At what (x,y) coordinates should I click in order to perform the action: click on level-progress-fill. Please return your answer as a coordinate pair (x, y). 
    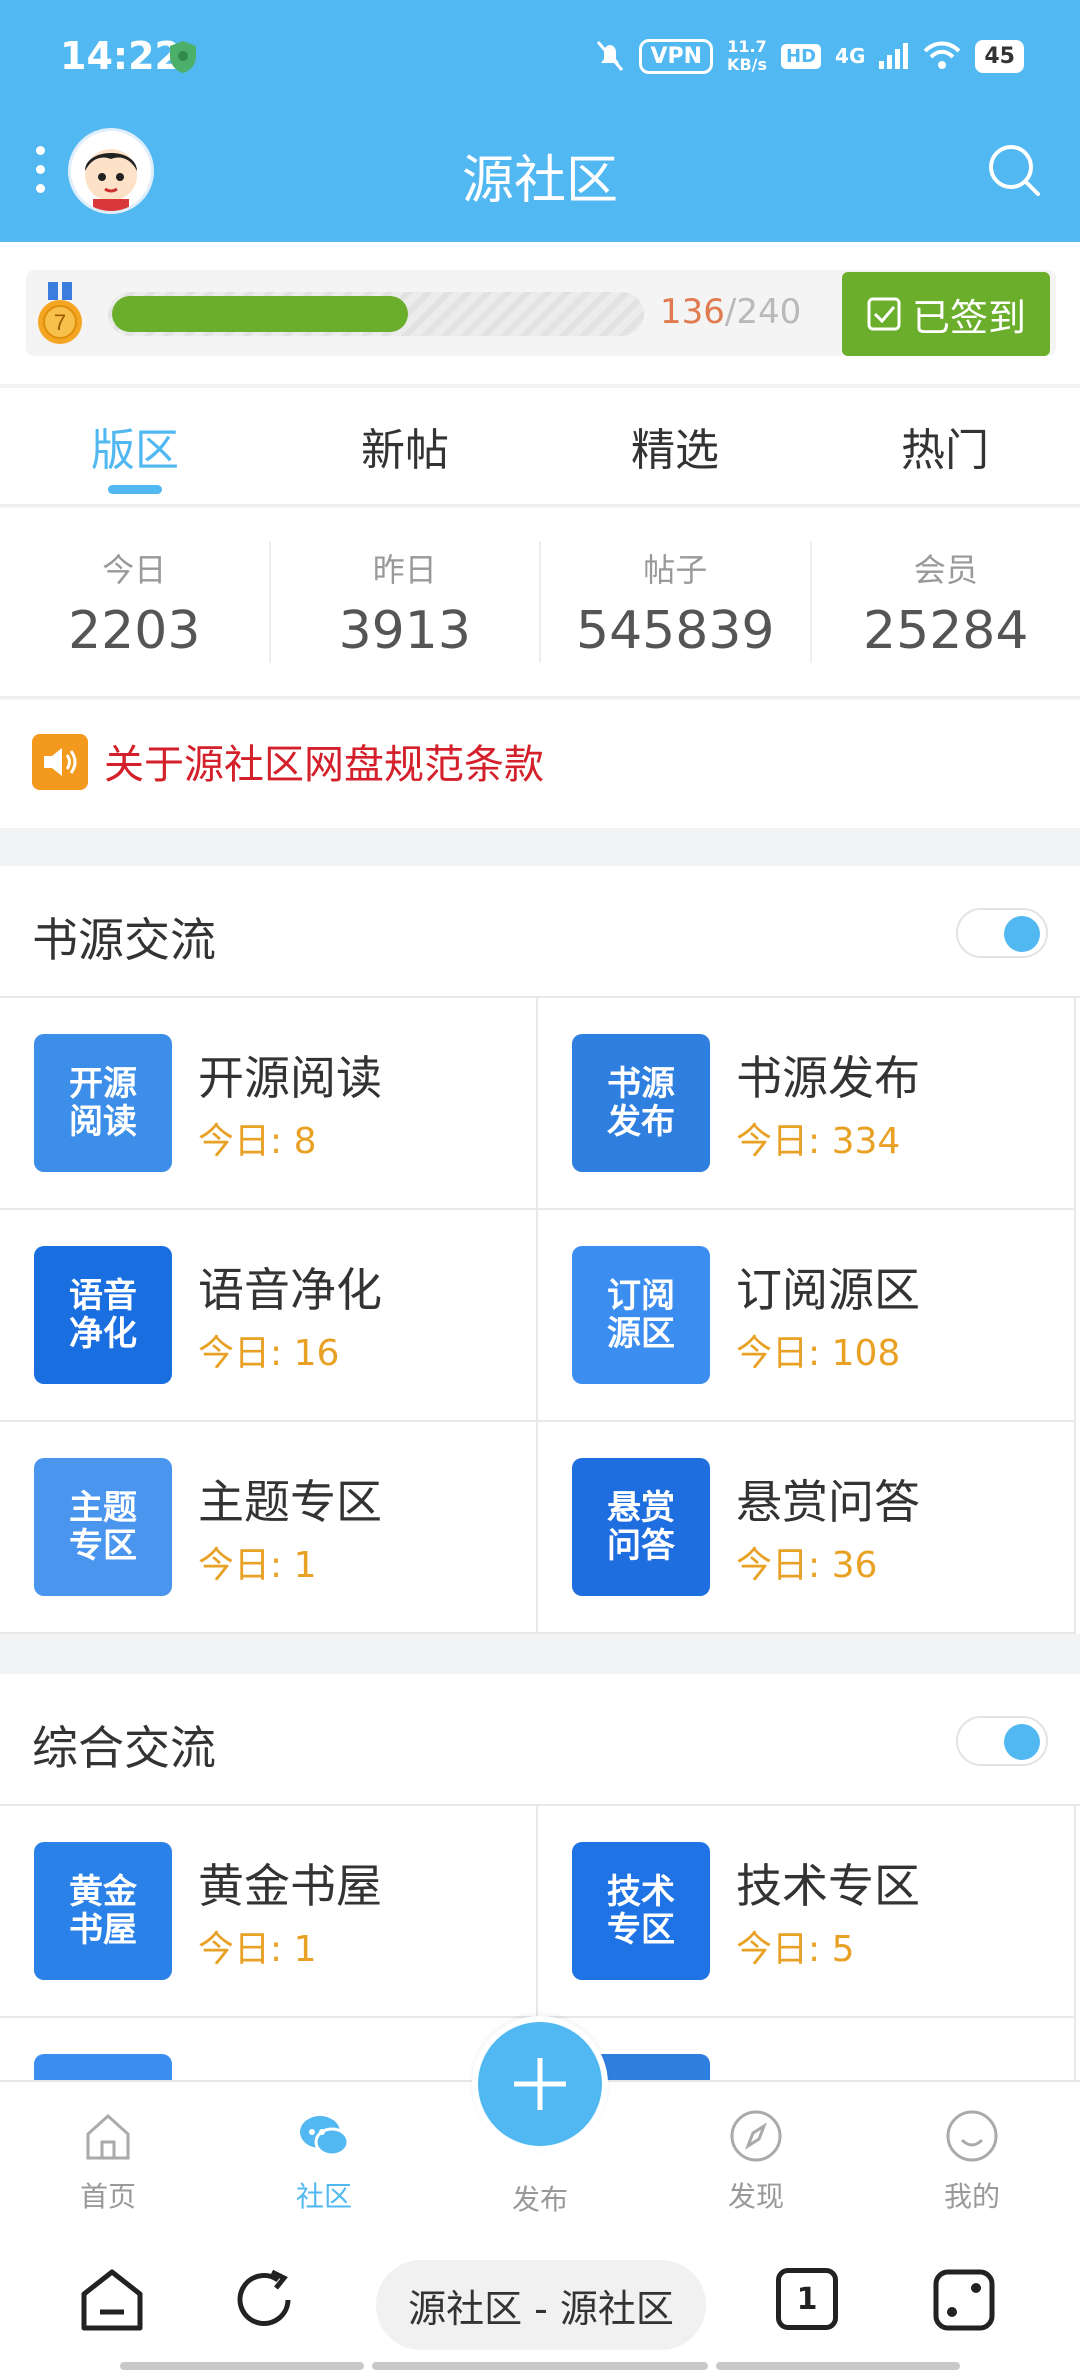
    Looking at the image, I should click on (260, 314).